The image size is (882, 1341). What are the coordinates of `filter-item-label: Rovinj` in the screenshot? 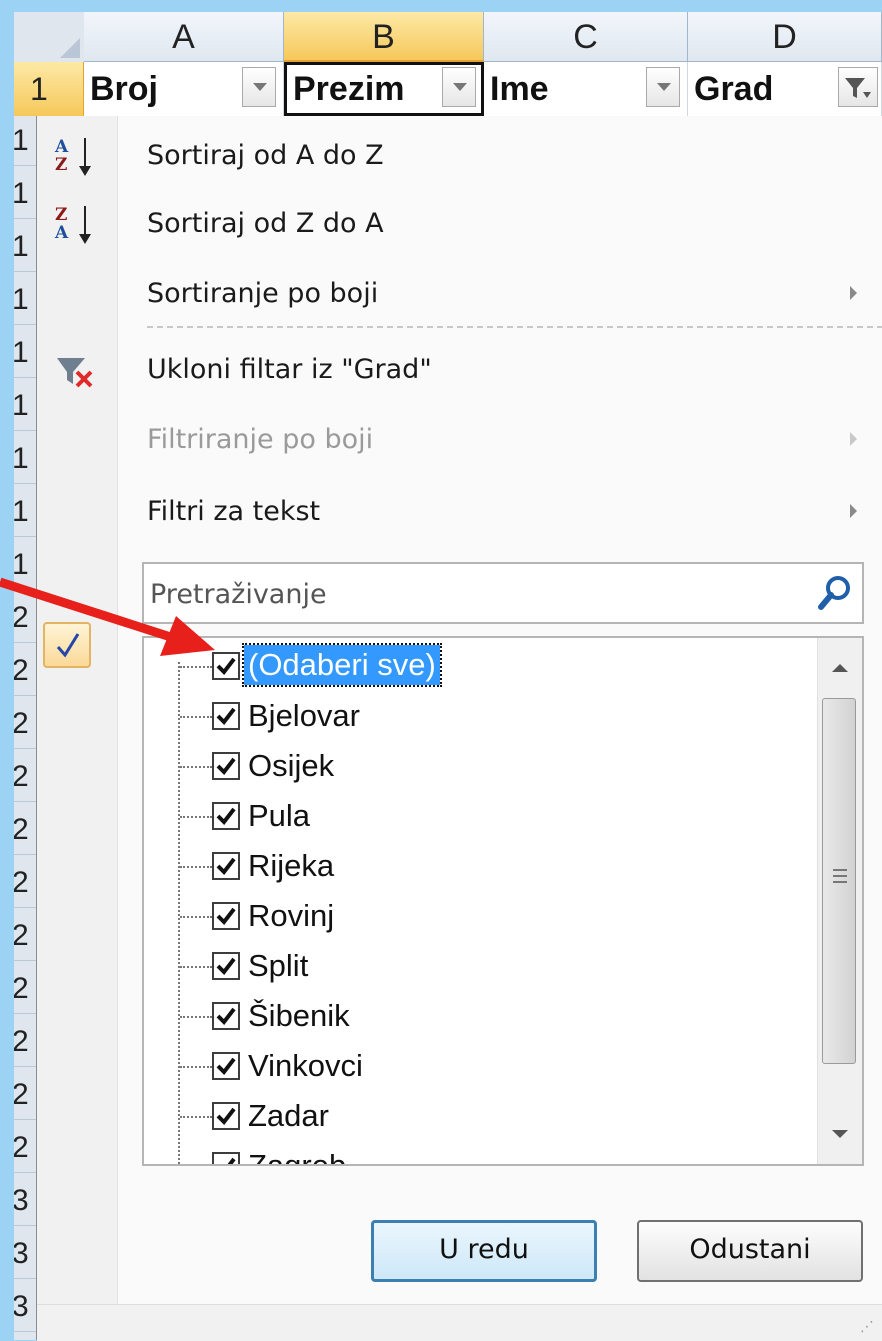 It's located at (291, 915).